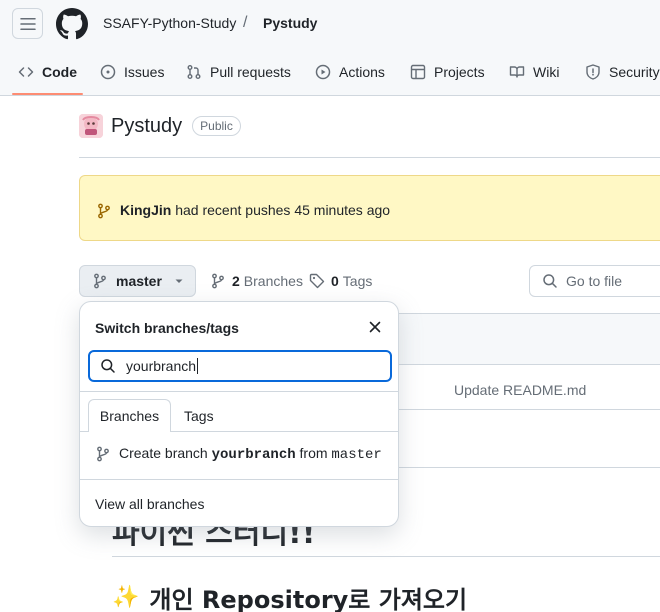  I want to click on github-logo-icon, so click(72, 24).